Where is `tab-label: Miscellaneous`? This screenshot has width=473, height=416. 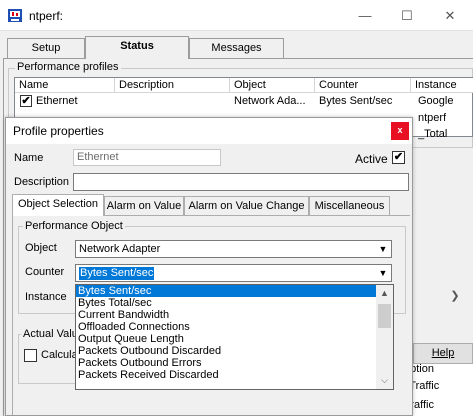 tab-label: Miscellaneous is located at coordinates (349, 206).